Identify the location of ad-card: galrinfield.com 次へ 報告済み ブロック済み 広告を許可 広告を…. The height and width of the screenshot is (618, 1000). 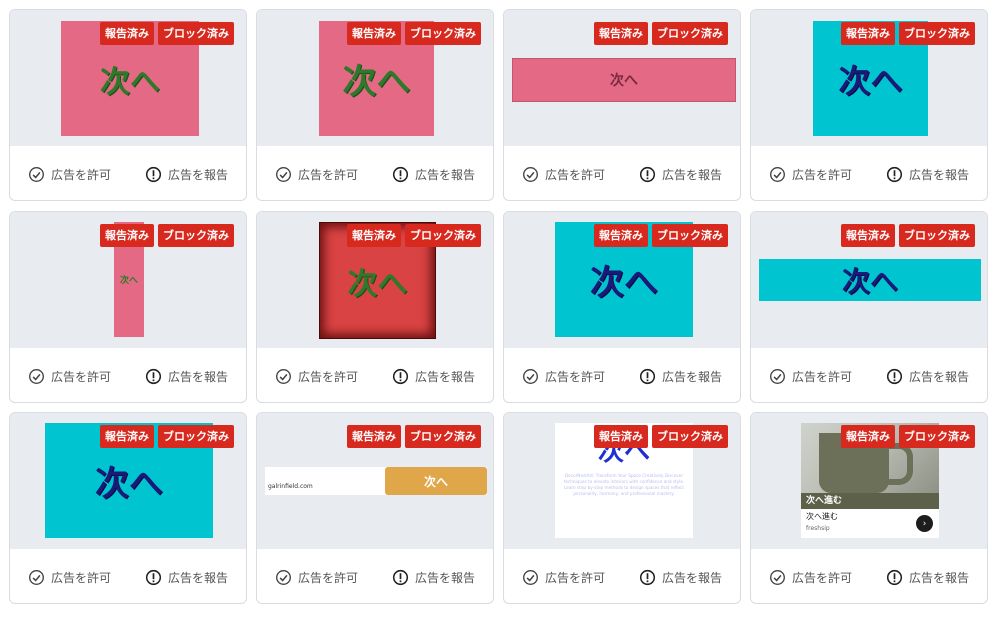
(375, 508).